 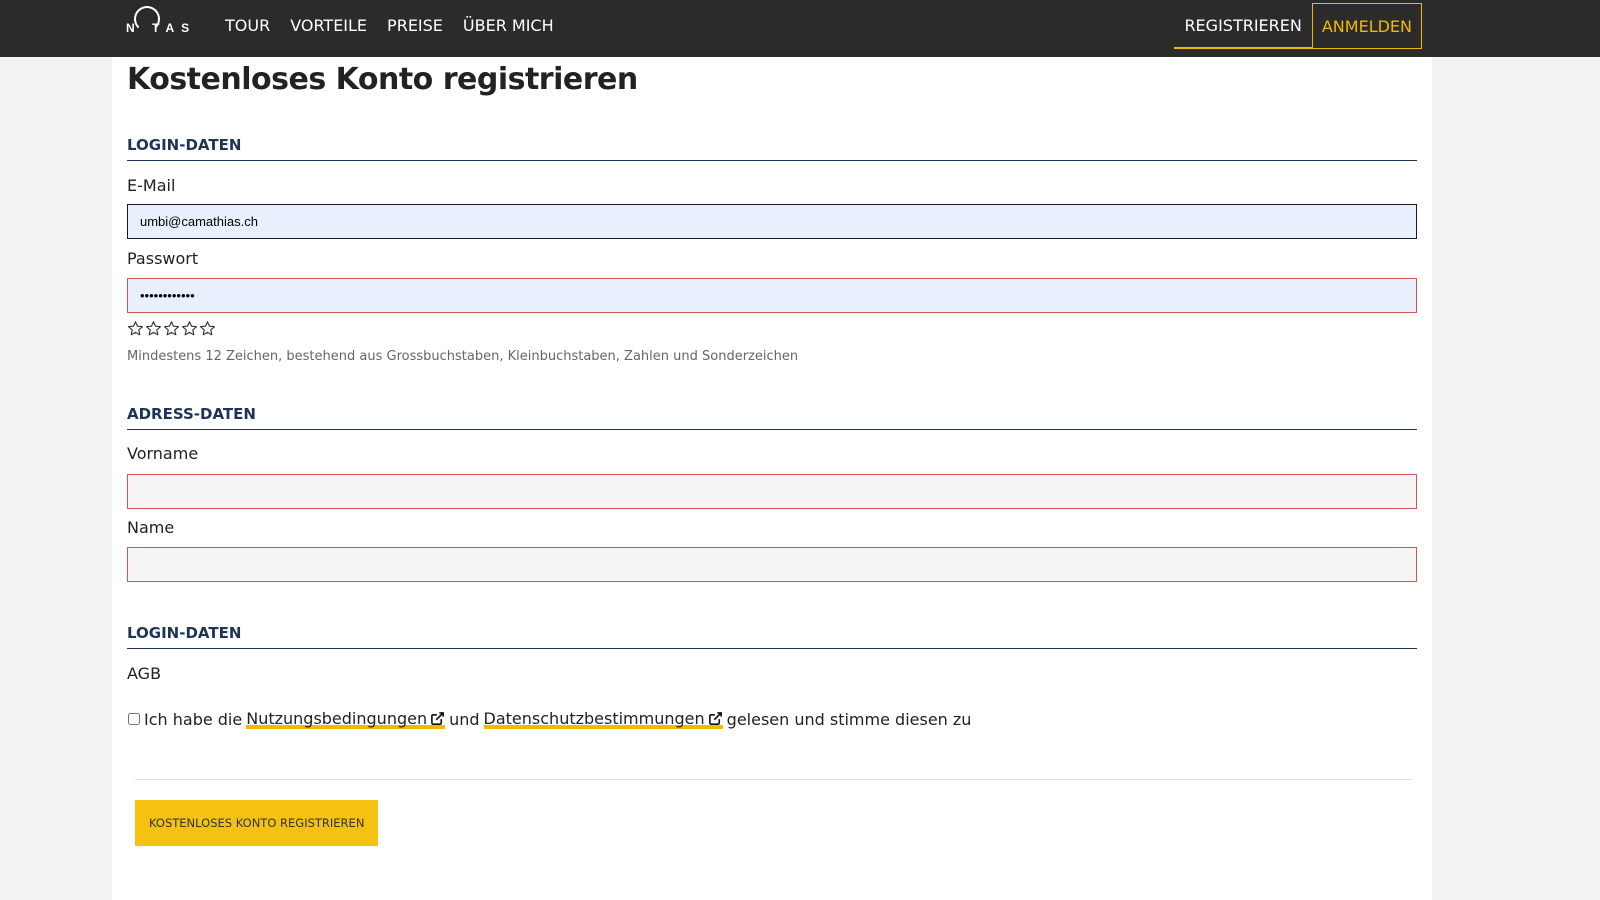 I want to click on password-label: Passwort, so click(x=163, y=258).